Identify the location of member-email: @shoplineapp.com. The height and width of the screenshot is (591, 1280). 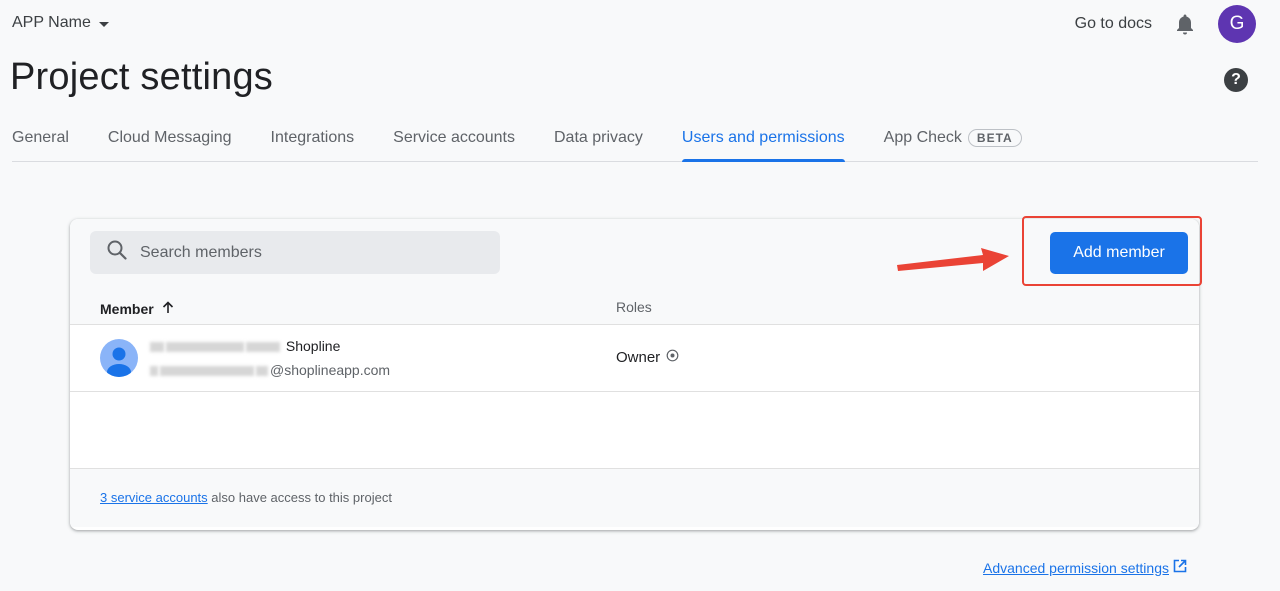
(270, 370).